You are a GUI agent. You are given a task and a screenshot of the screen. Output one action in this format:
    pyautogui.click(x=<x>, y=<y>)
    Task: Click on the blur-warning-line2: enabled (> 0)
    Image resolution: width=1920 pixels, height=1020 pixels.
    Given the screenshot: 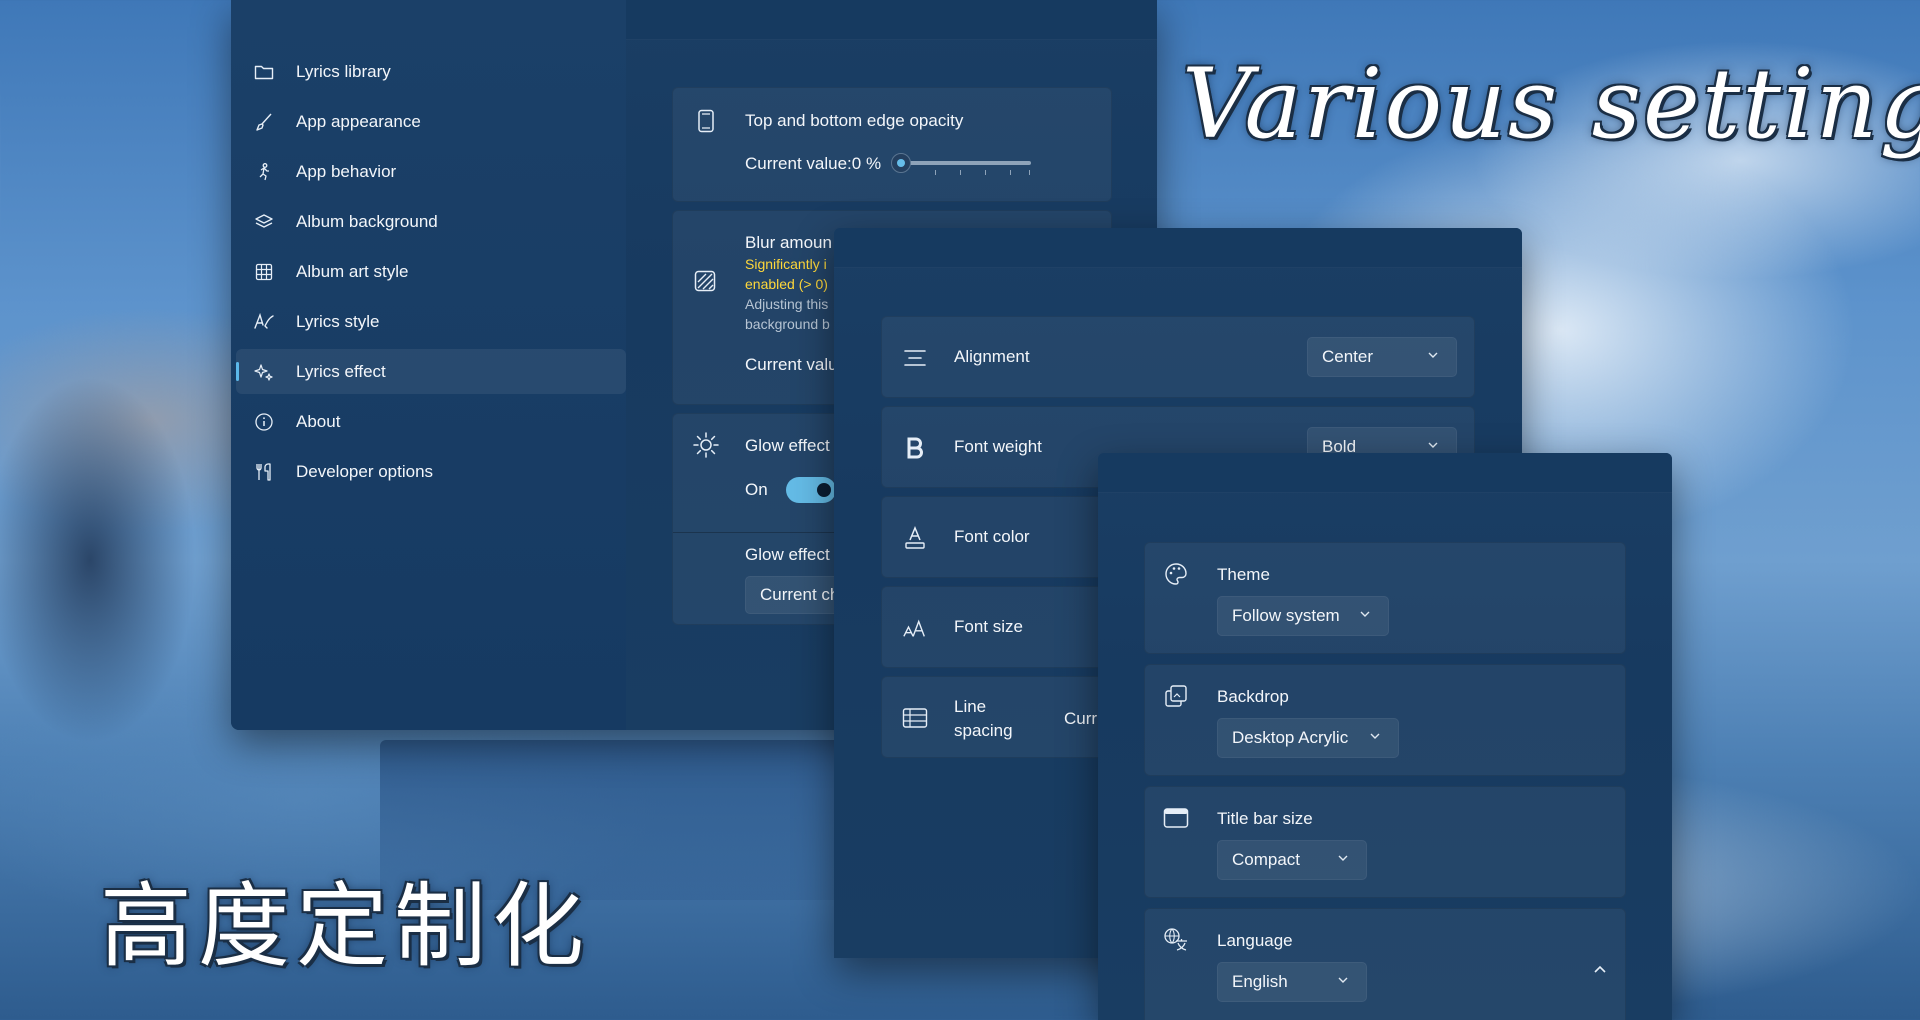 What is the action you would take?
    pyautogui.click(x=786, y=284)
    